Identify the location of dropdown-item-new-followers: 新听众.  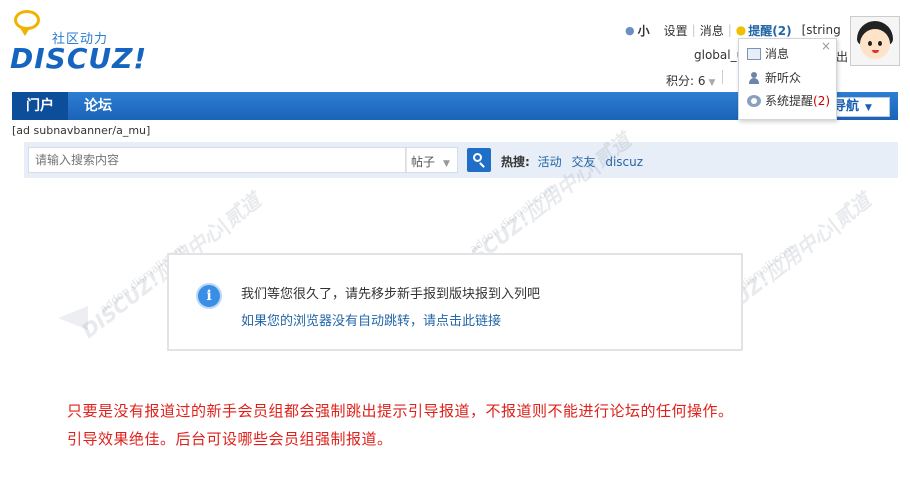
(774, 77).